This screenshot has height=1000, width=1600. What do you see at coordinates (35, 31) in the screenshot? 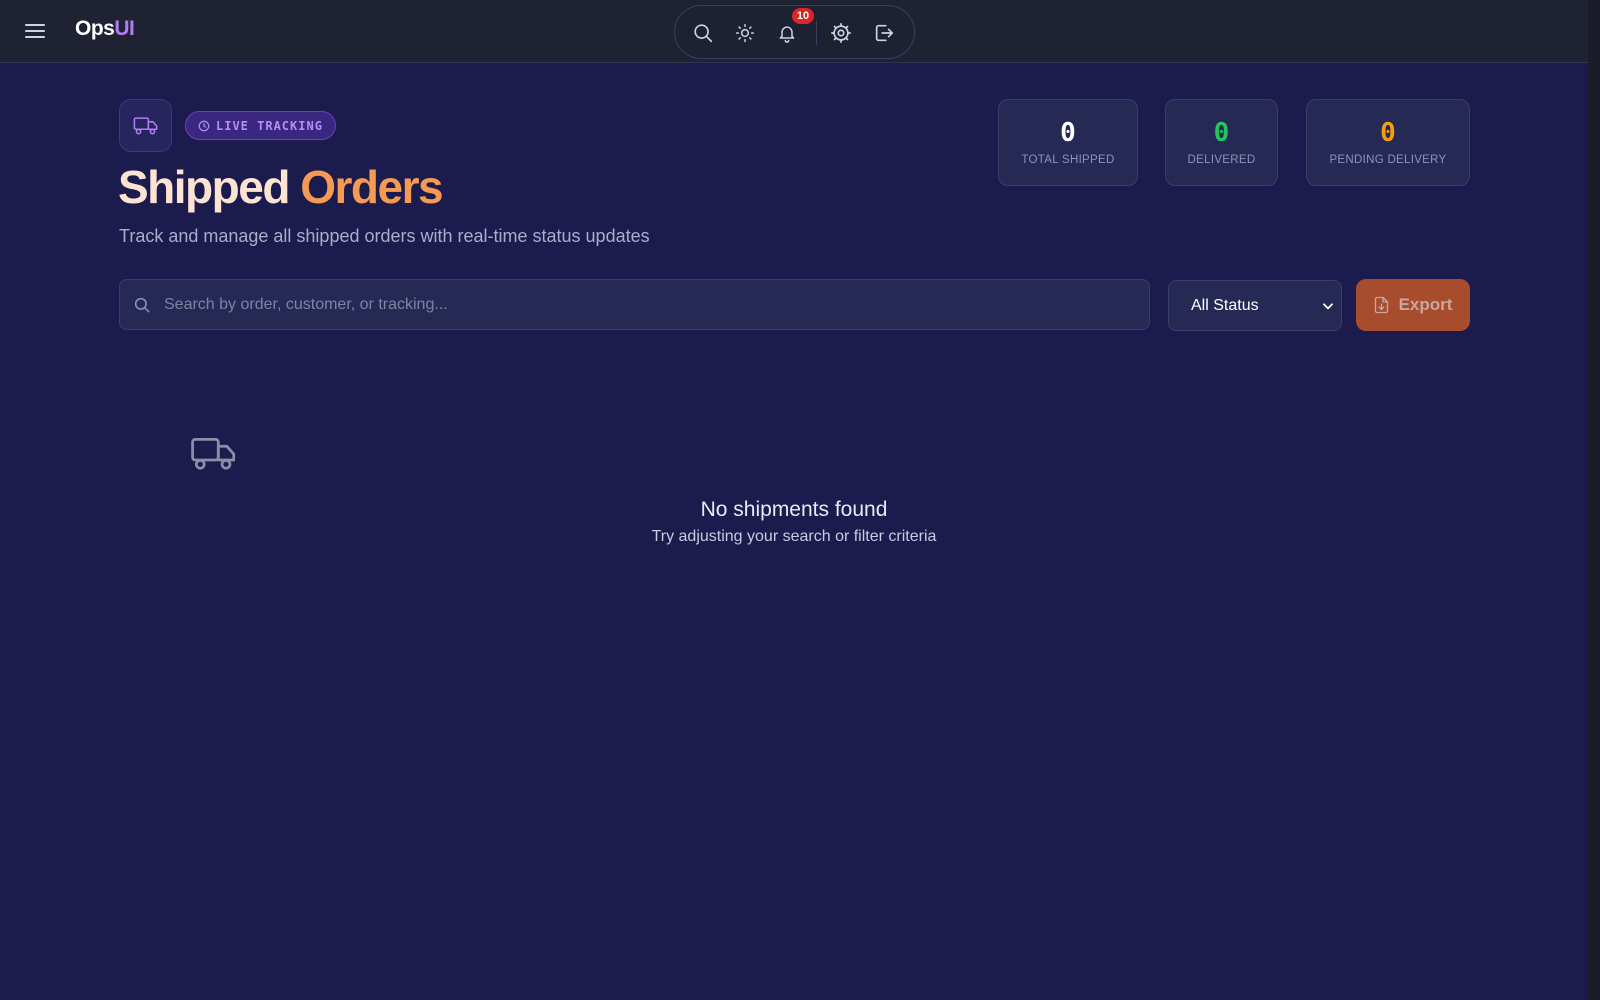
I see `menu-icon` at bounding box center [35, 31].